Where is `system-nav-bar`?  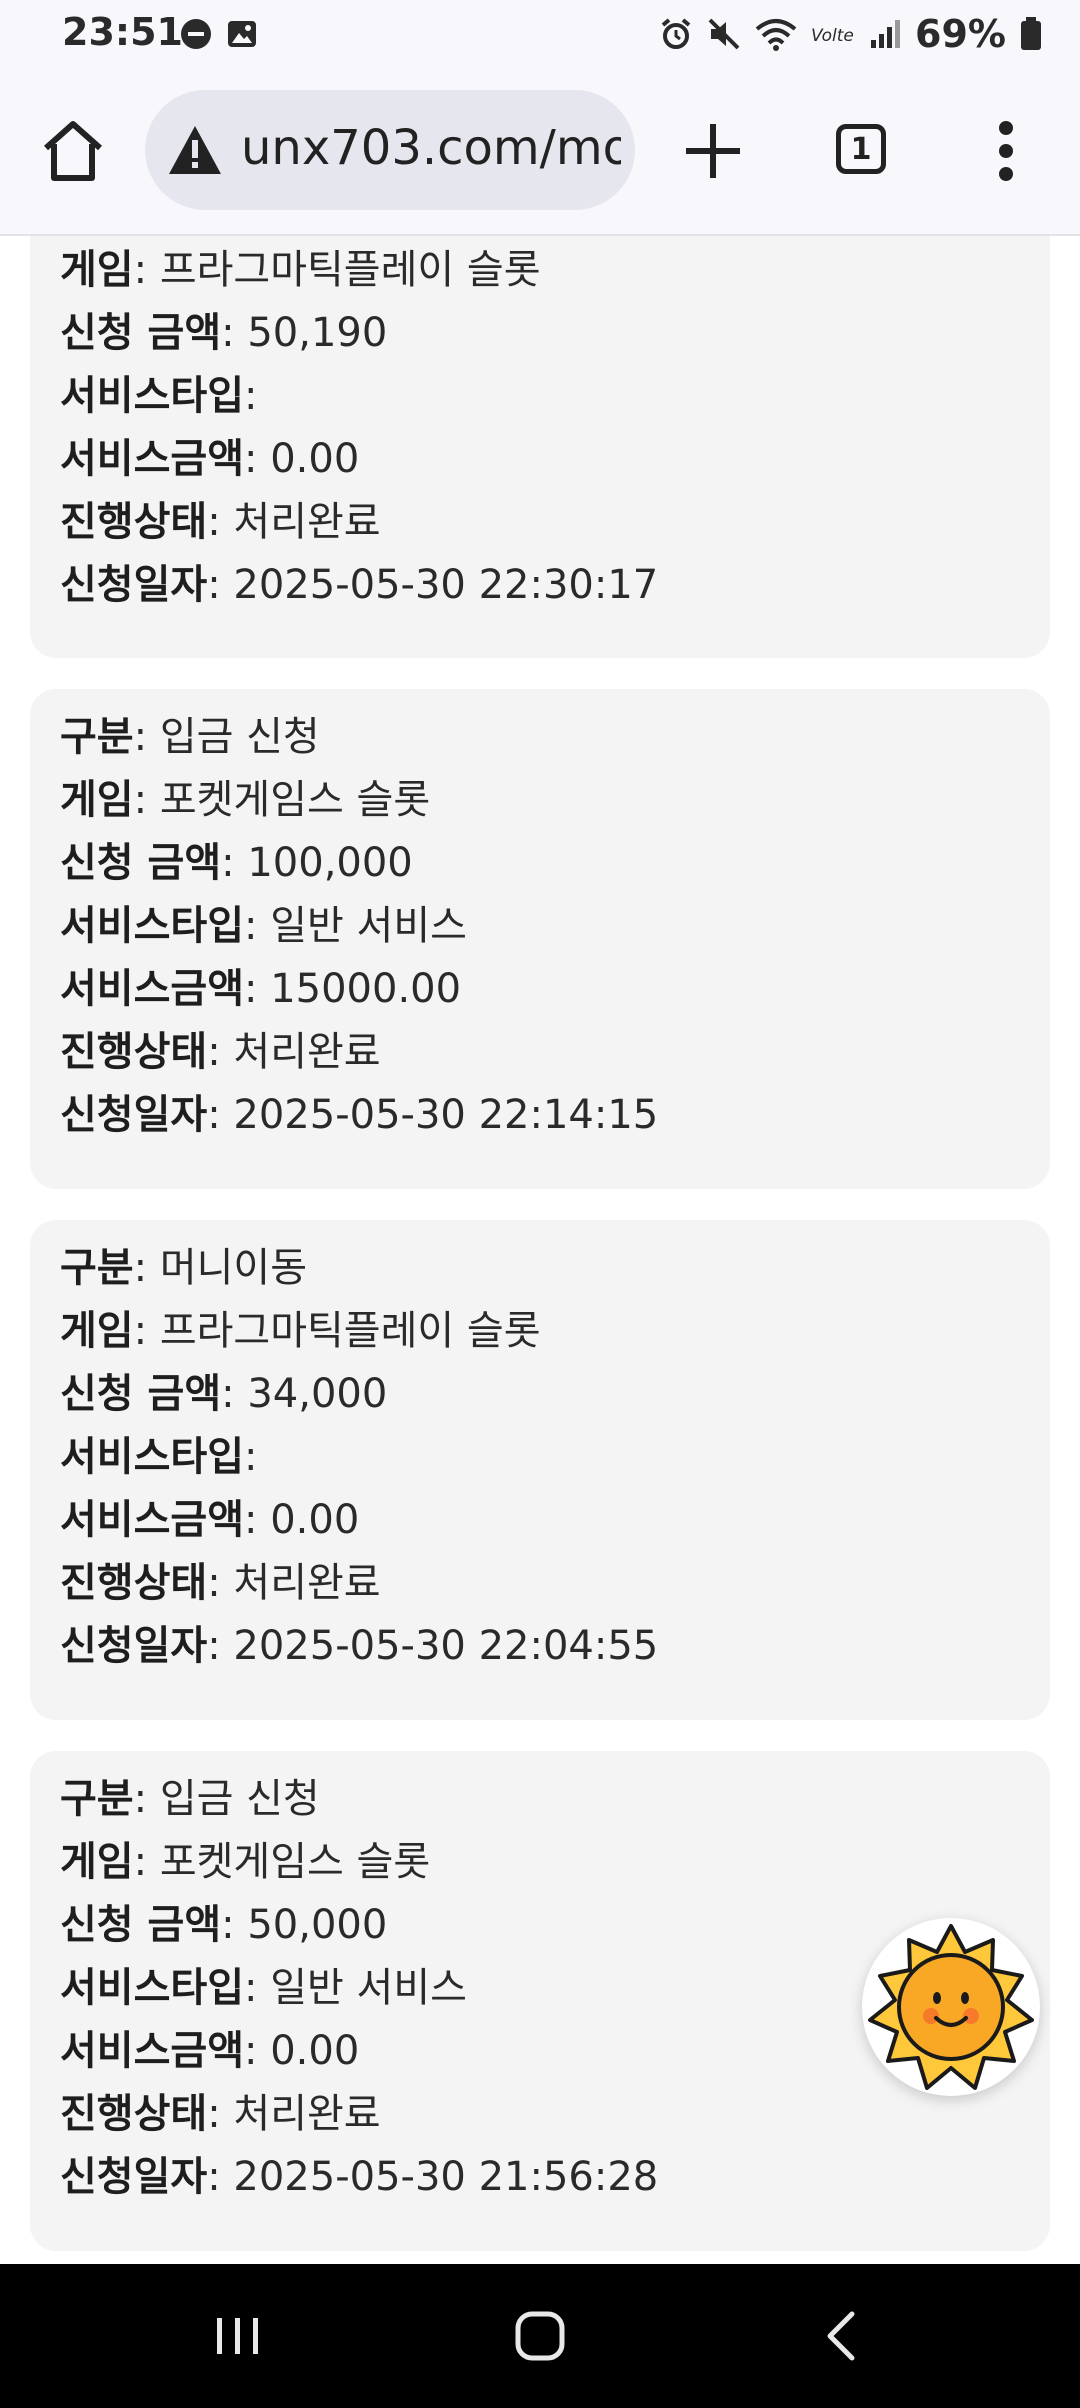
system-nav-bar is located at coordinates (540, 2336).